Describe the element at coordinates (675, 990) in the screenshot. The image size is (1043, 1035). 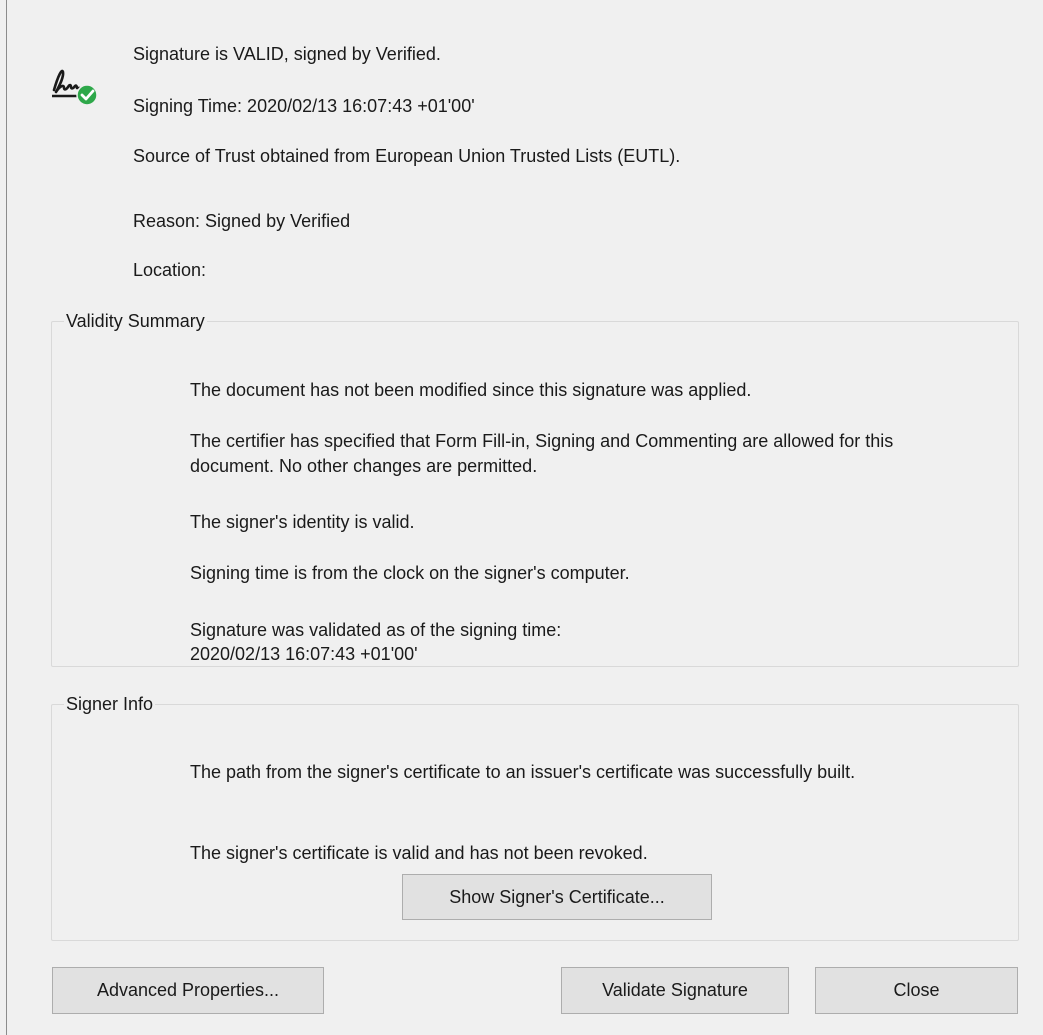
I see `validate-signature-button: Validate Signature` at that location.